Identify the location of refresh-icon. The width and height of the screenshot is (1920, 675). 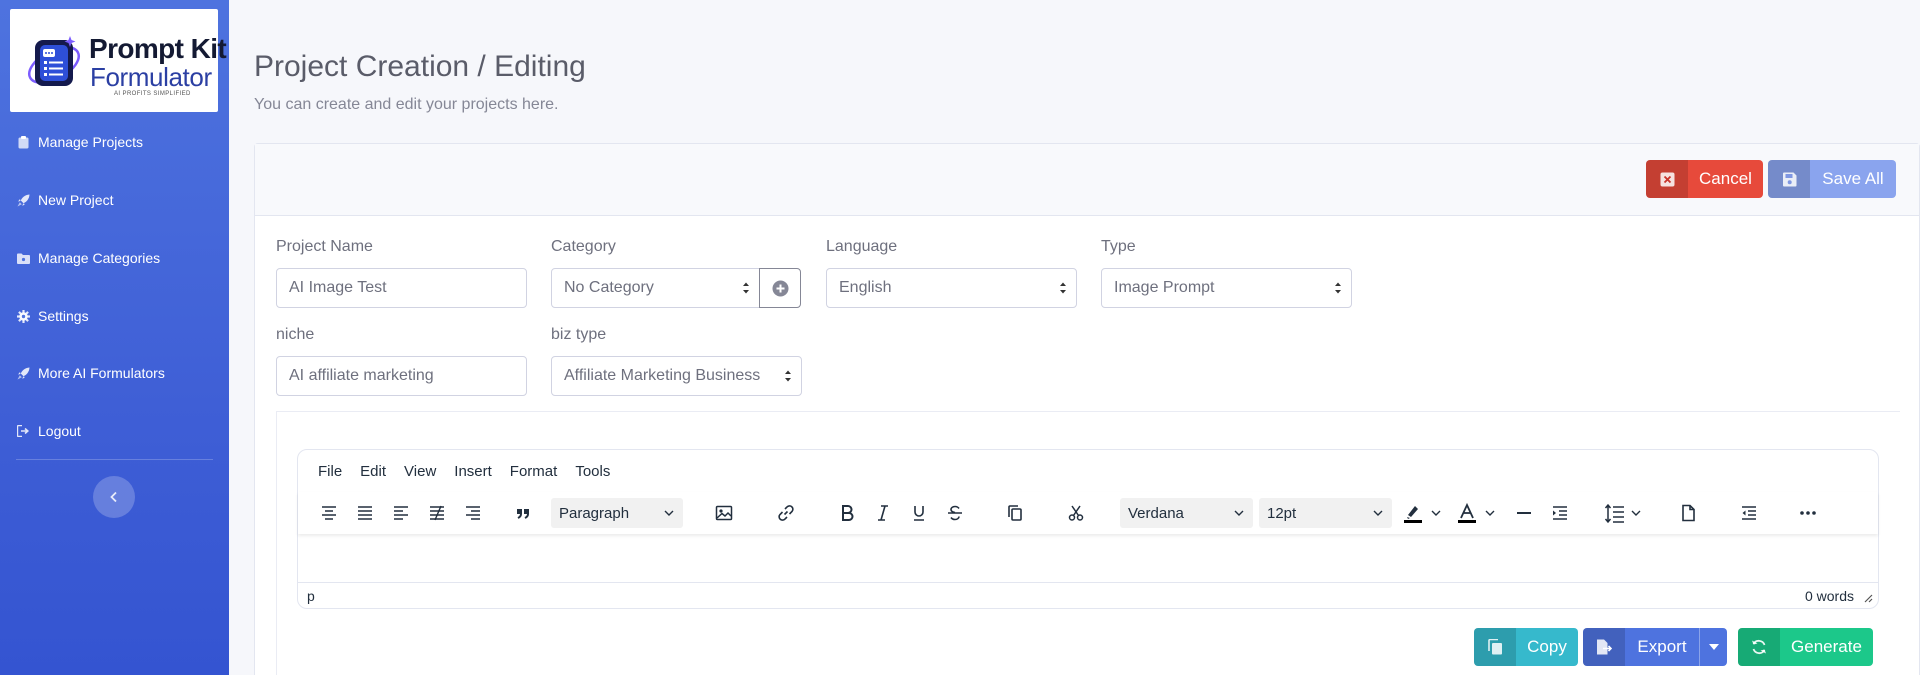
(1759, 647).